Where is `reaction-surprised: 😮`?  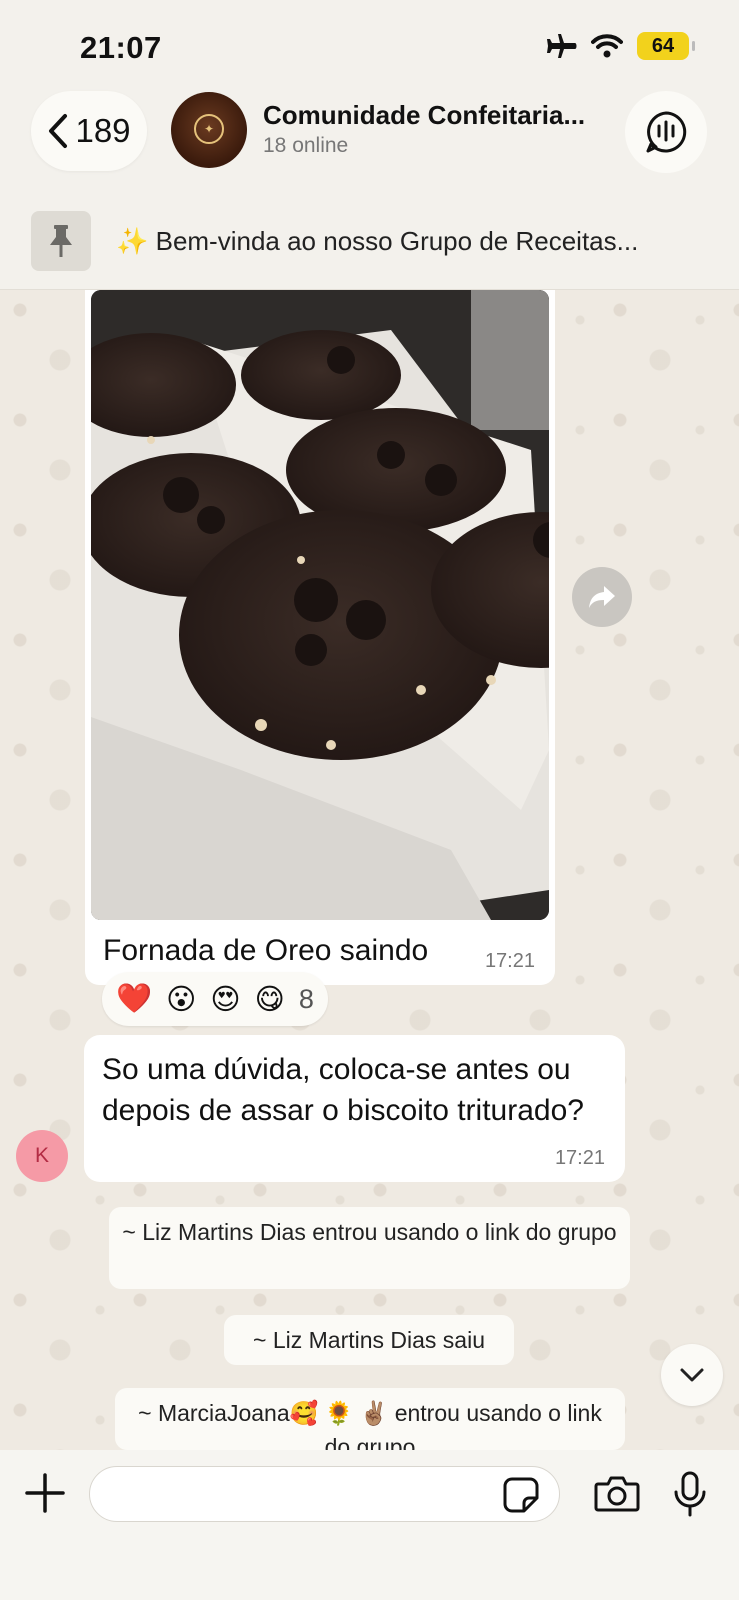
reaction-surprised: 😮 is located at coordinates (181, 999).